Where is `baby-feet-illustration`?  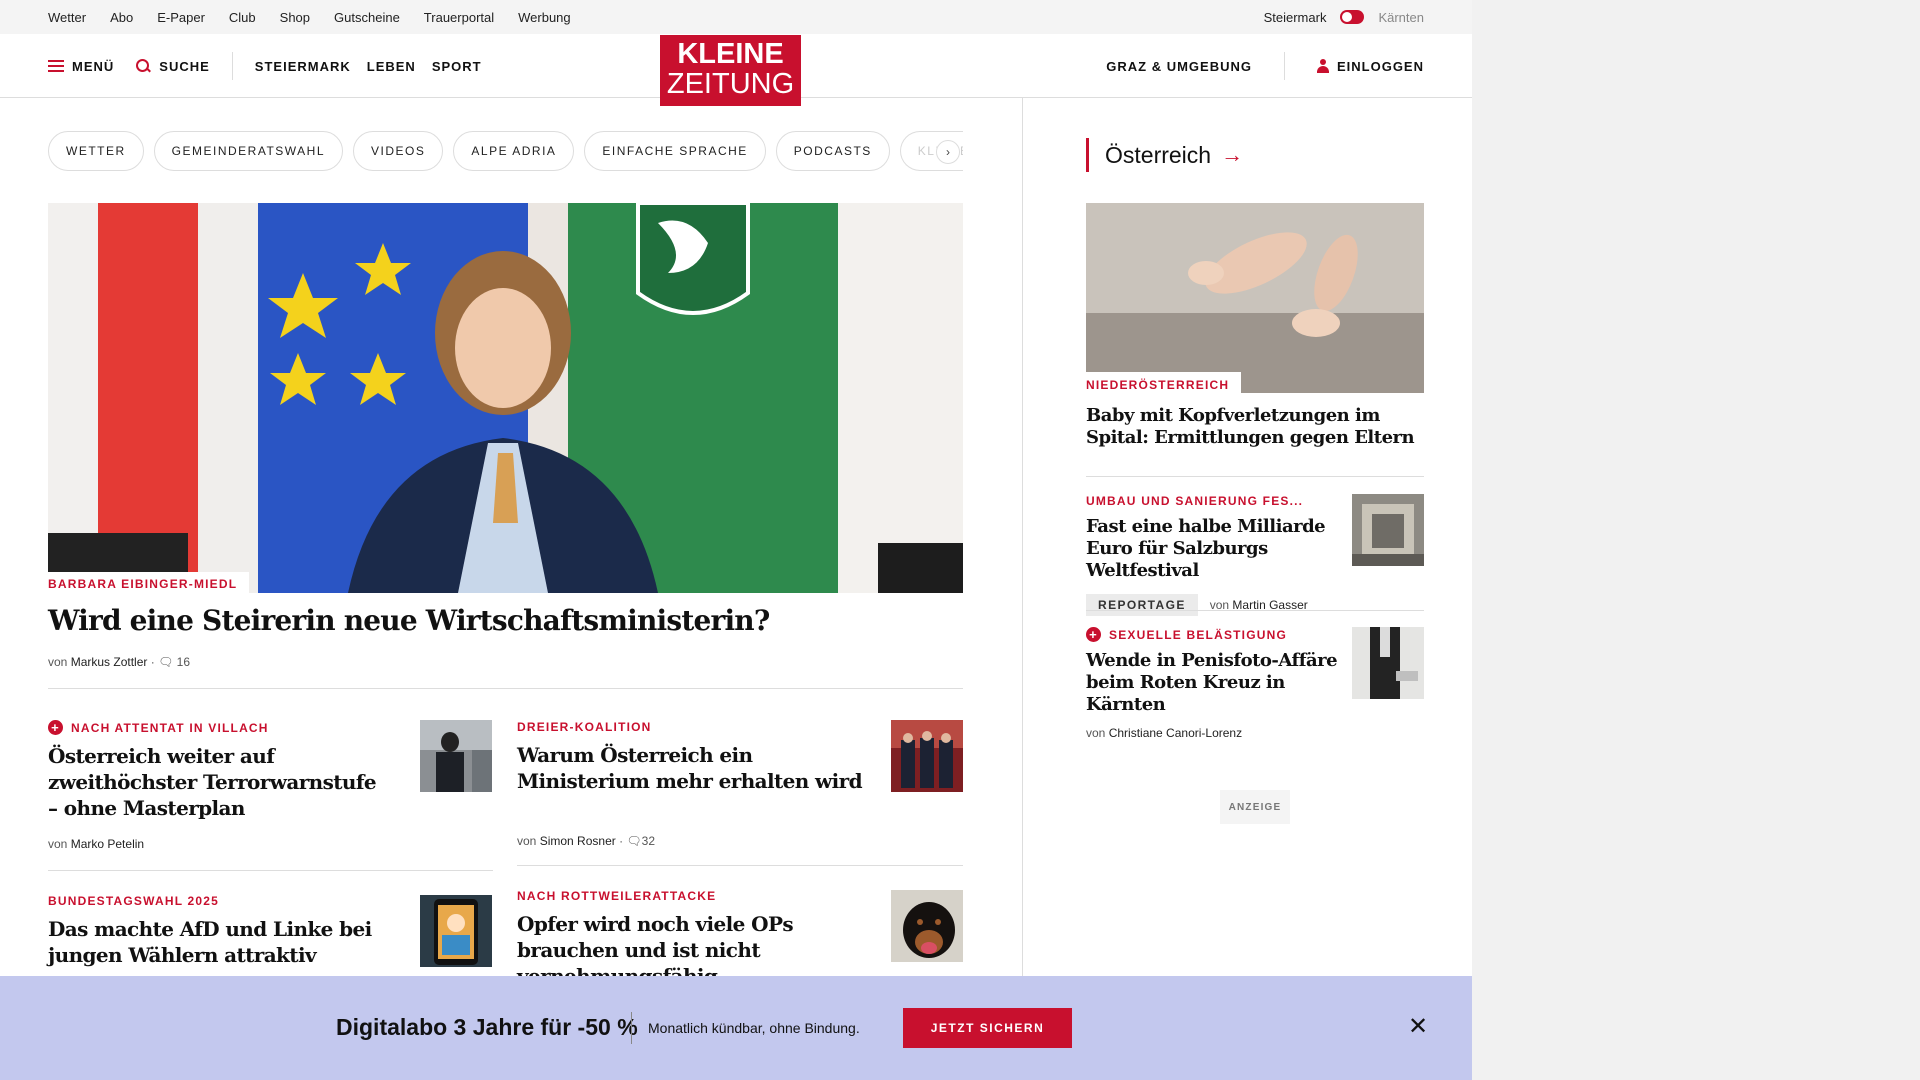 baby-feet-illustration is located at coordinates (1255, 298).